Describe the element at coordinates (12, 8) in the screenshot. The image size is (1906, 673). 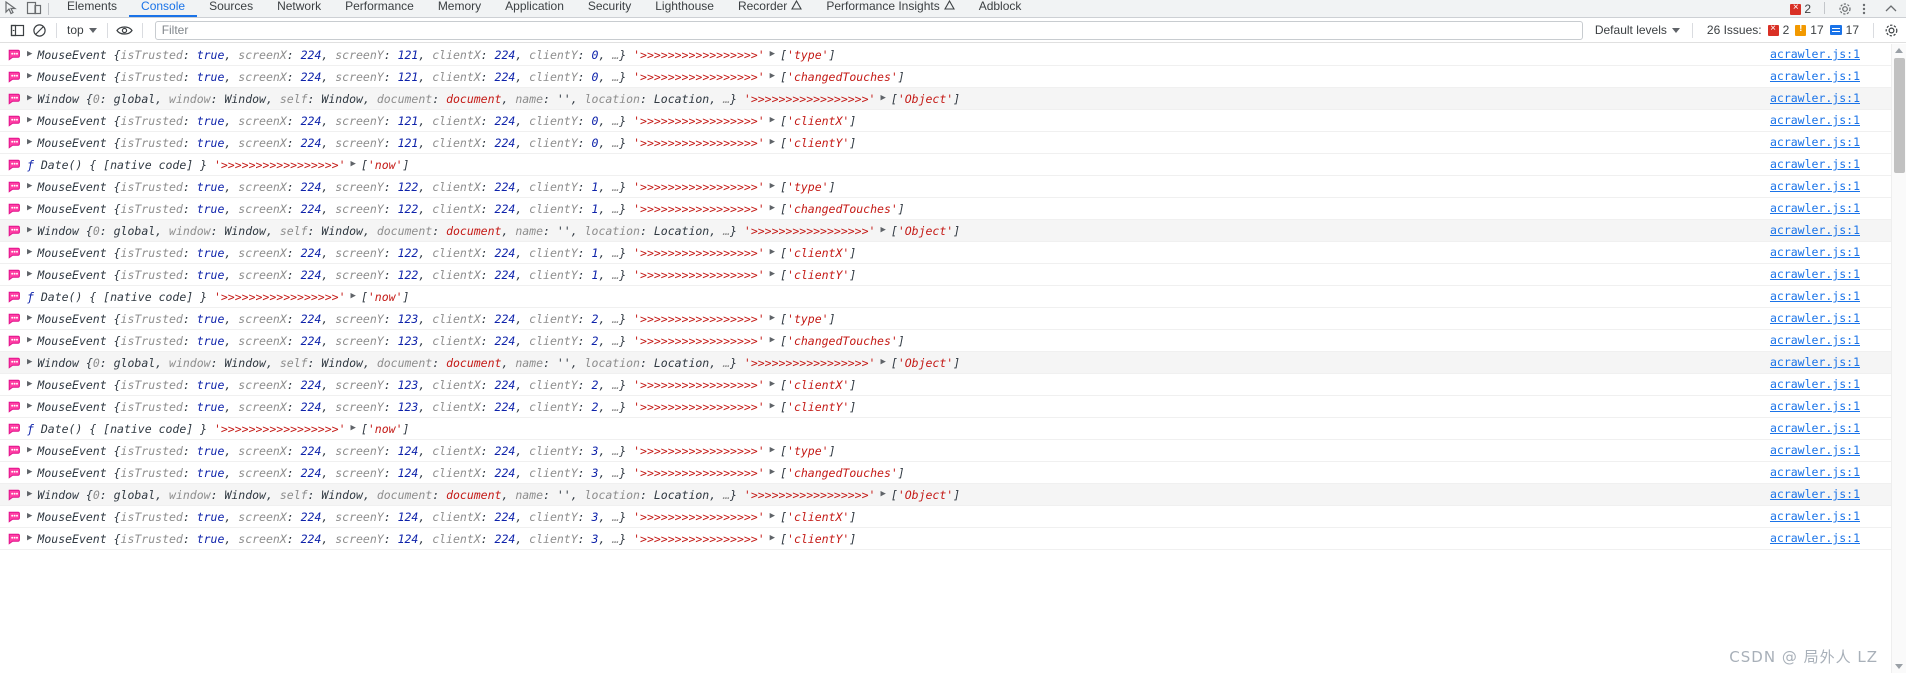
I see `inspect-element-icon` at that location.